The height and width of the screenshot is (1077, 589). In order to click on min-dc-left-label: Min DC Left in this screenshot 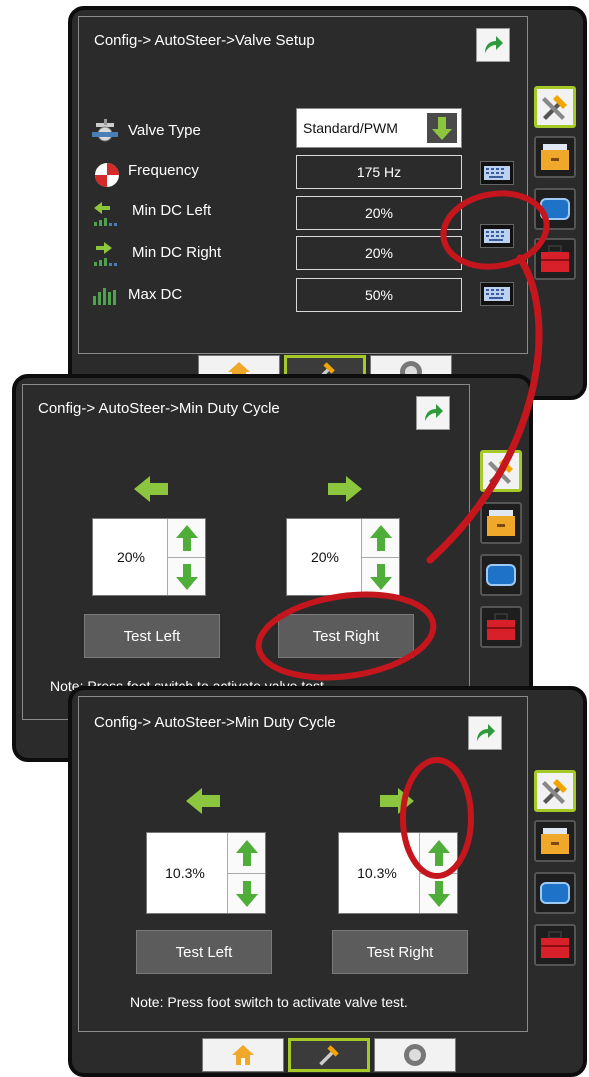, I will do `click(172, 210)`.